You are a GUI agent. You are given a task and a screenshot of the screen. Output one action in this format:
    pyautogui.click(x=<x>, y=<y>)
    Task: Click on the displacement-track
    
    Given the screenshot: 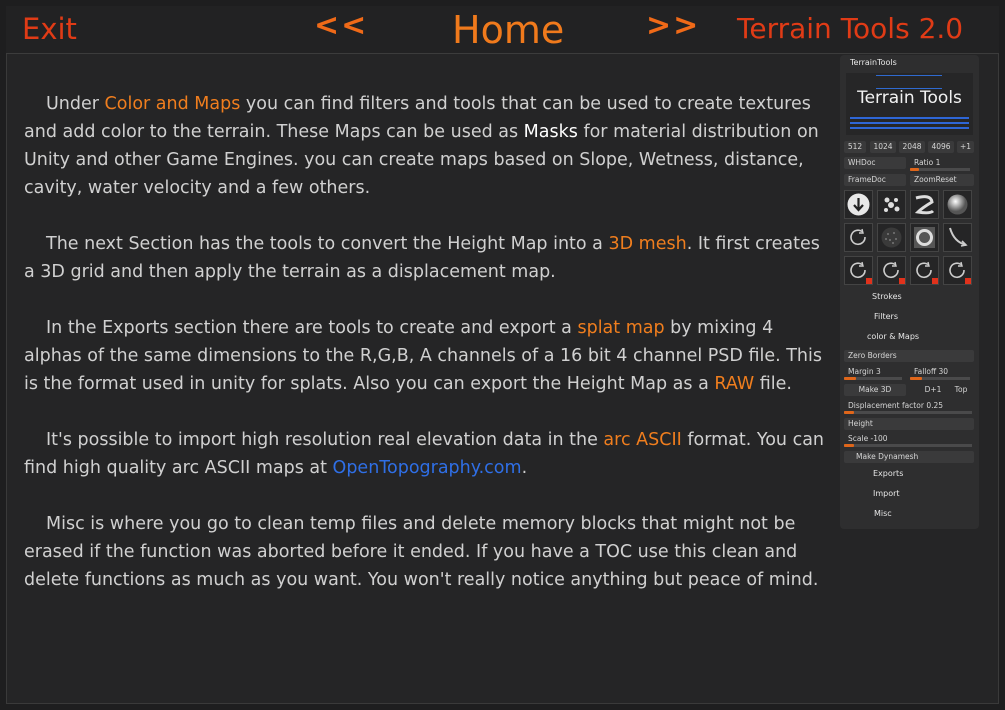 What is the action you would take?
    pyautogui.click(x=908, y=412)
    